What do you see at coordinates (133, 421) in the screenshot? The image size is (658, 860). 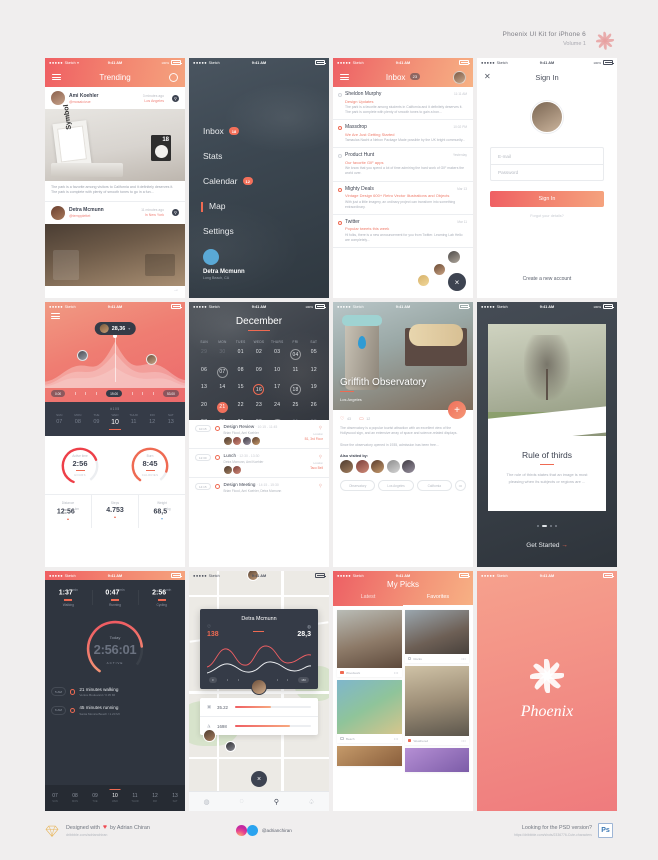 I see `day-cell: THUR 11` at bounding box center [133, 421].